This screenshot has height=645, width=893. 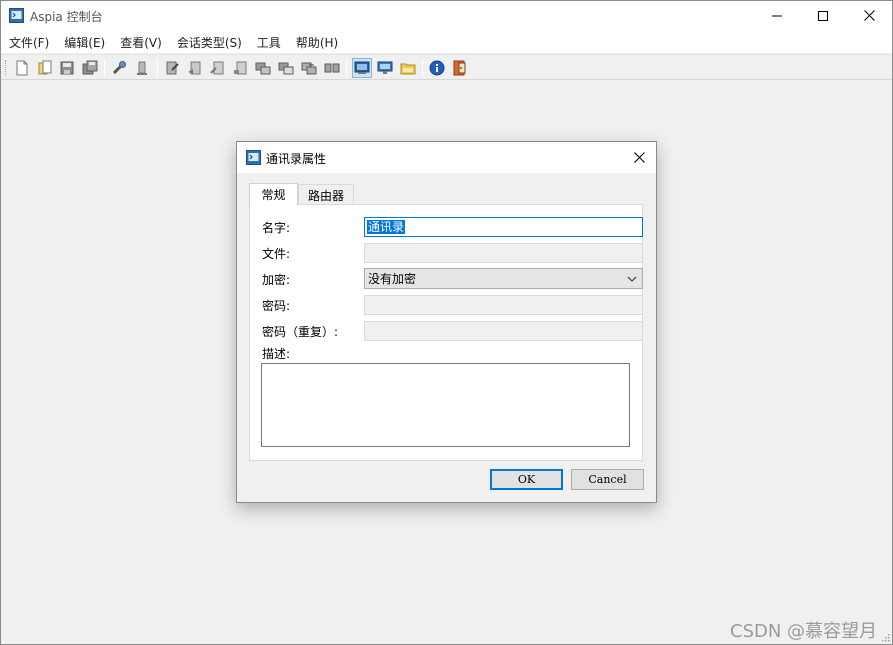 I want to click on encryption-select: 没有加密, so click(x=503, y=278).